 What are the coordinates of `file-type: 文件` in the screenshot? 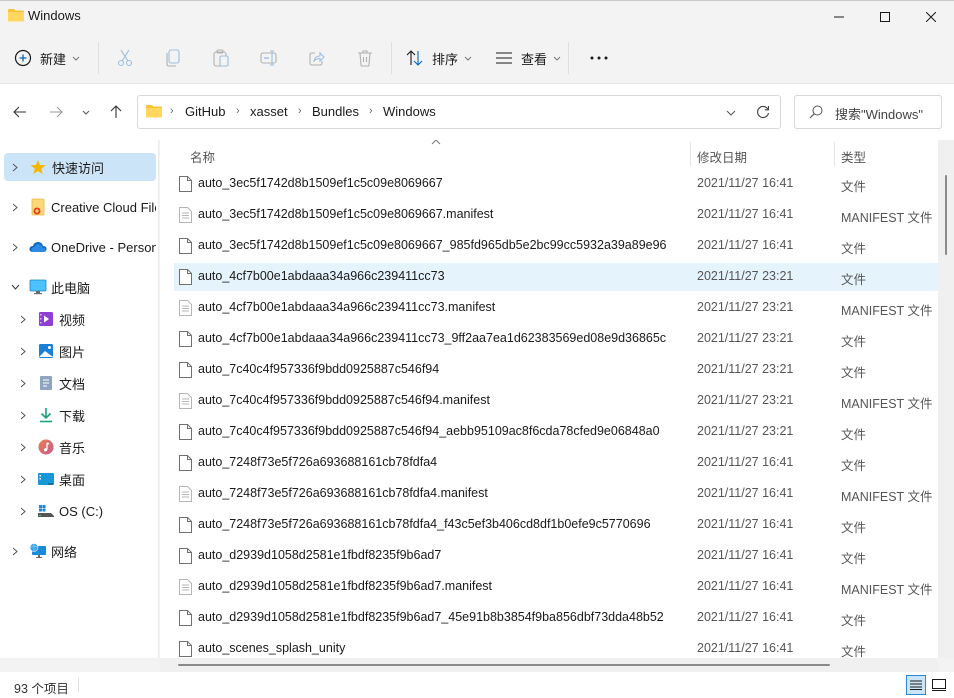 It's located at (854, 466).